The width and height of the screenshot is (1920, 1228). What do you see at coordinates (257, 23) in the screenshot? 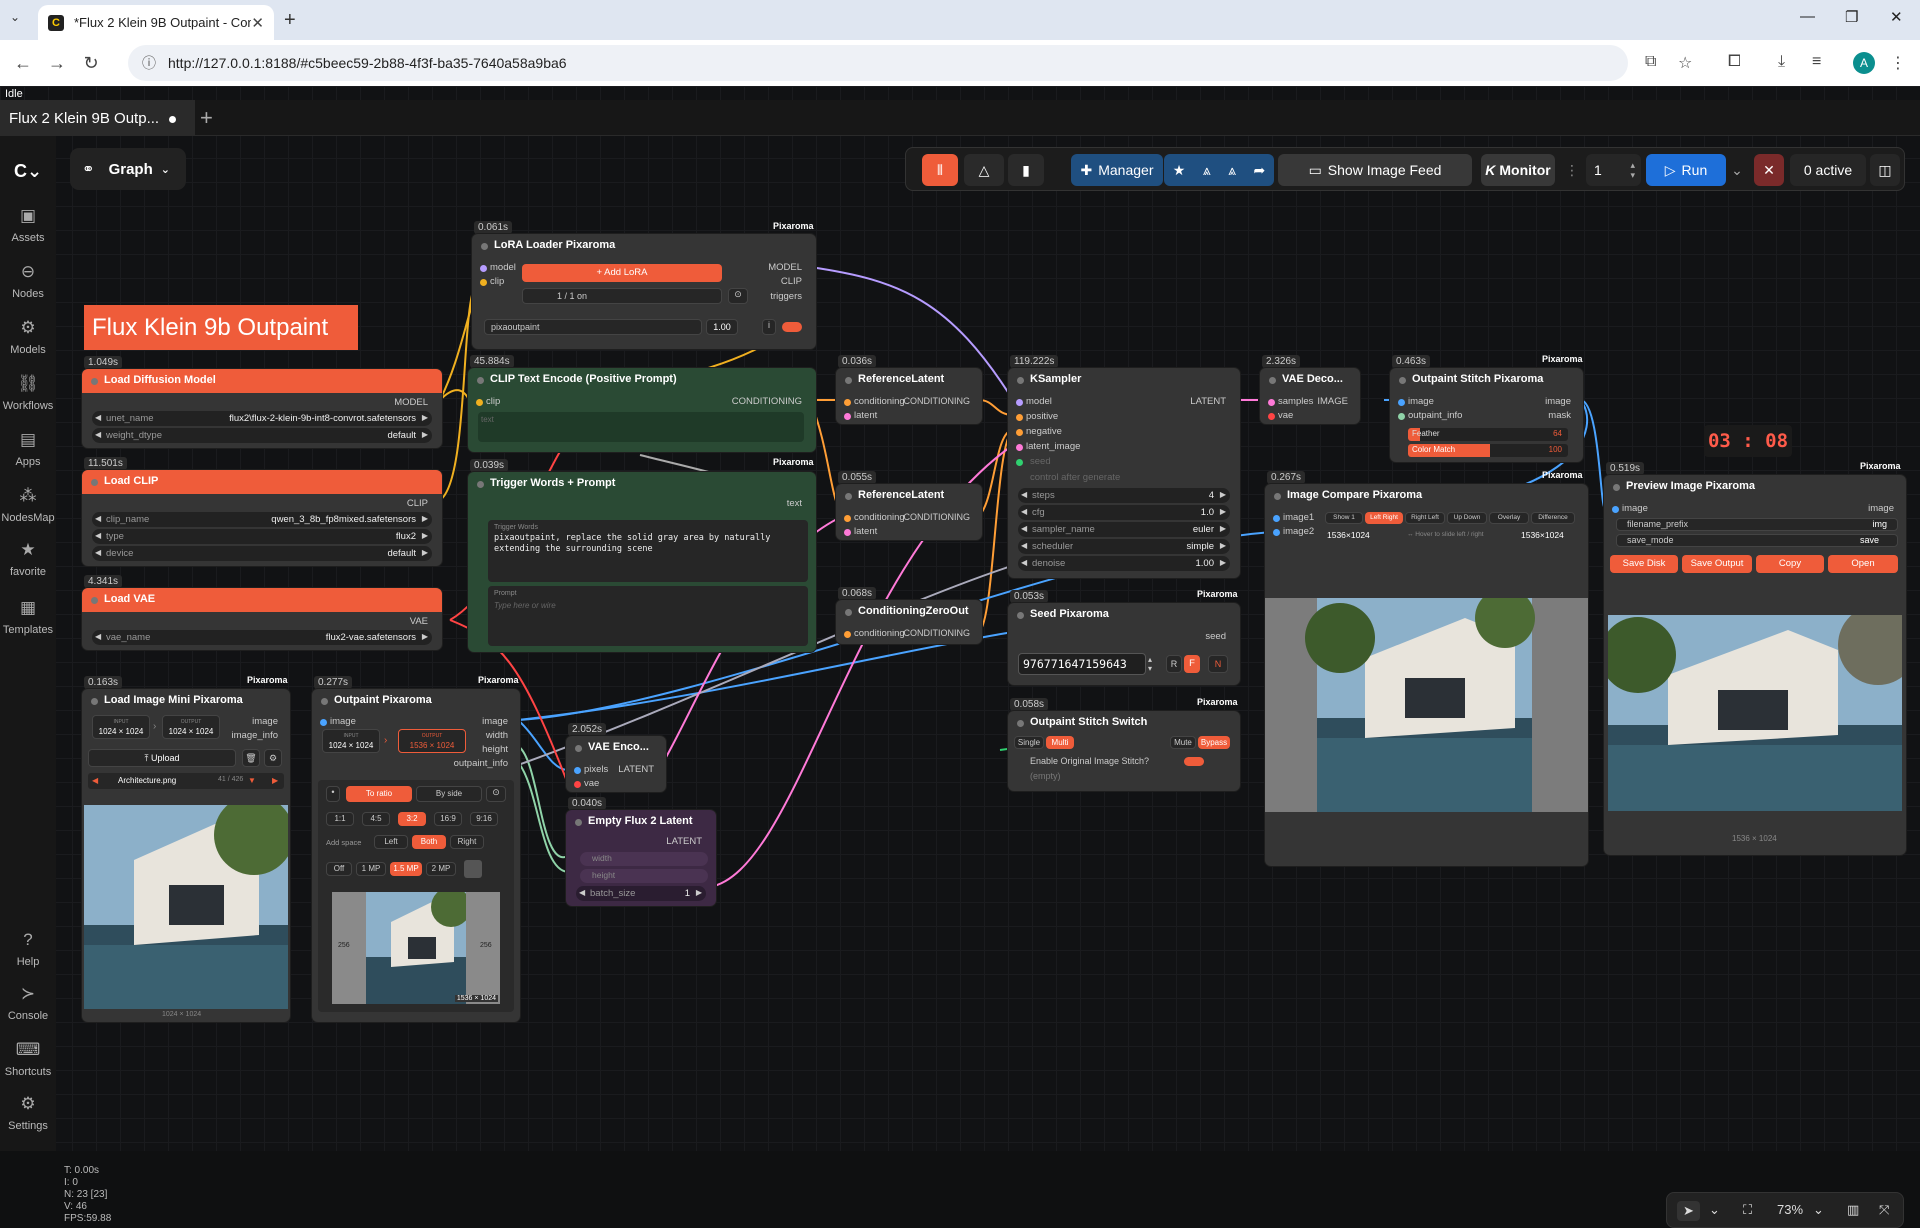
I see `close-tab-icon: ✕` at bounding box center [257, 23].